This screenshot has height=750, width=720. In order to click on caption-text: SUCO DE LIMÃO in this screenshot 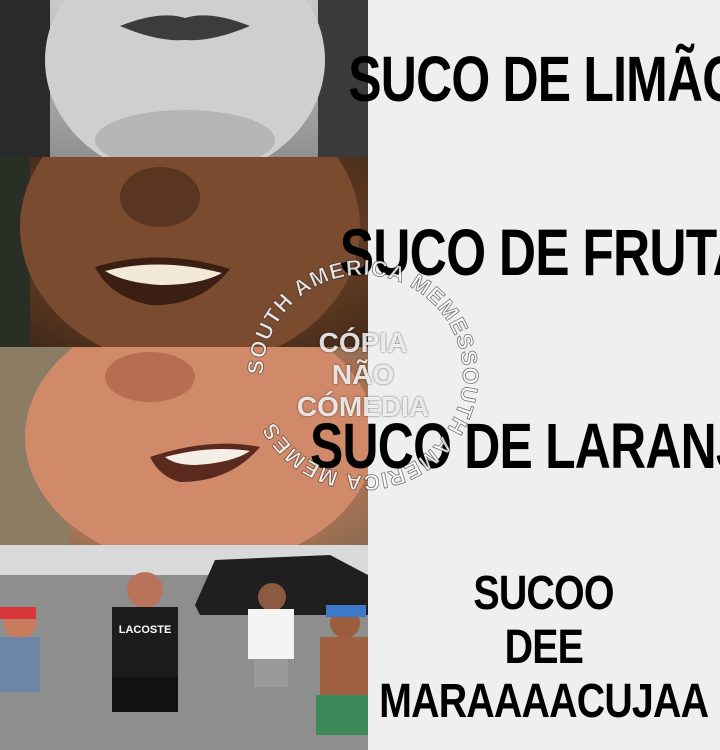, I will do `click(534, 78)`.